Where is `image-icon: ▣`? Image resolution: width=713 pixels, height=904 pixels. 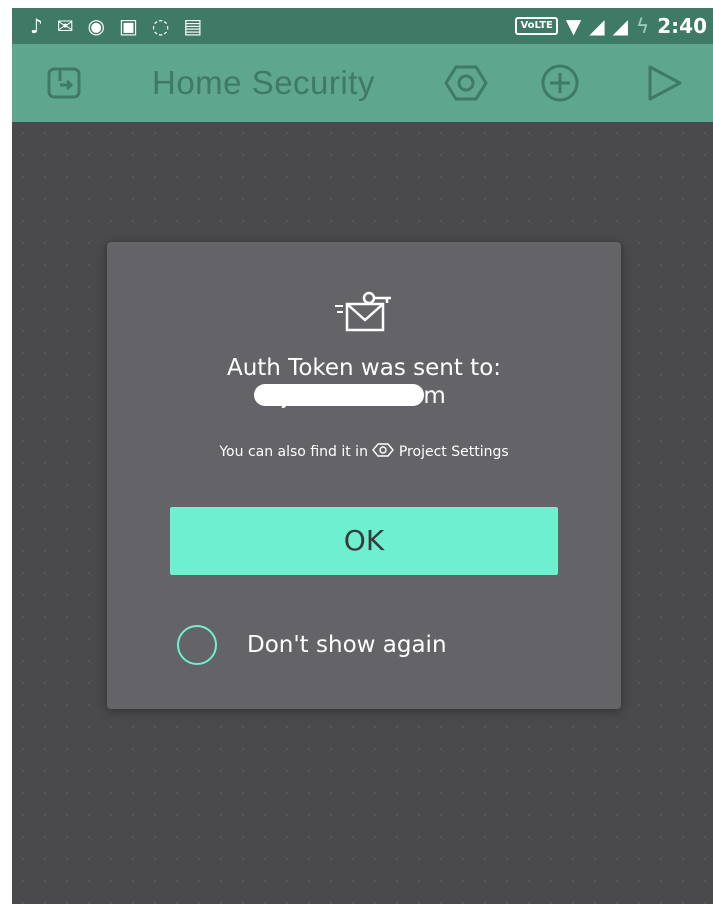 image-icon: ▣ is located at coordinates (128, 26).